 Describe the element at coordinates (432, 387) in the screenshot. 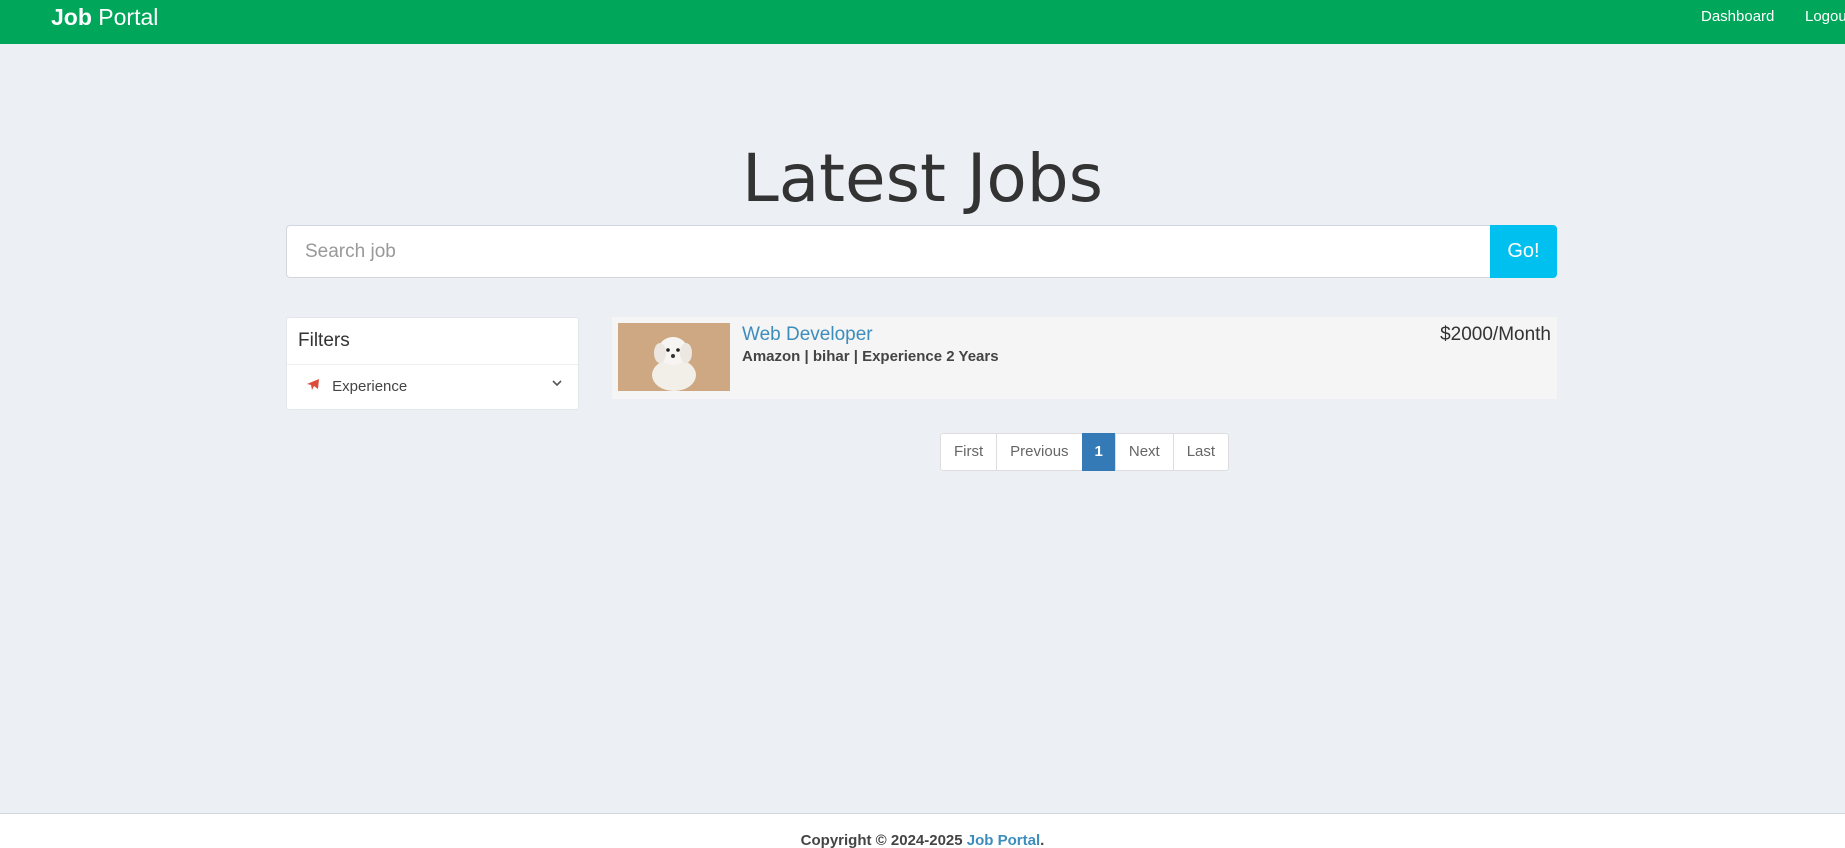

I see `filter-item-experience: Experience` at that location.